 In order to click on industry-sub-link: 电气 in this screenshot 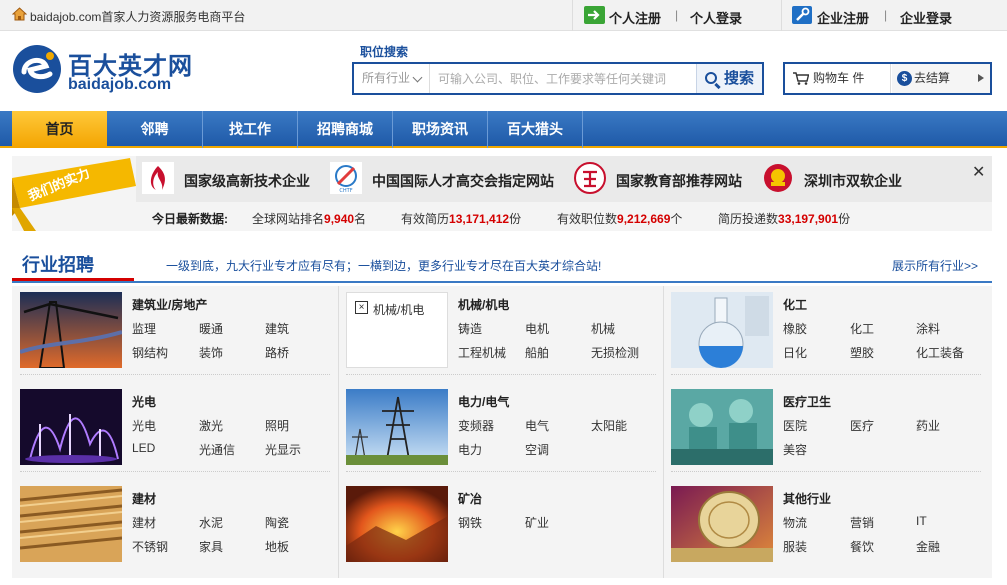, I will do `click(537, 425)`.